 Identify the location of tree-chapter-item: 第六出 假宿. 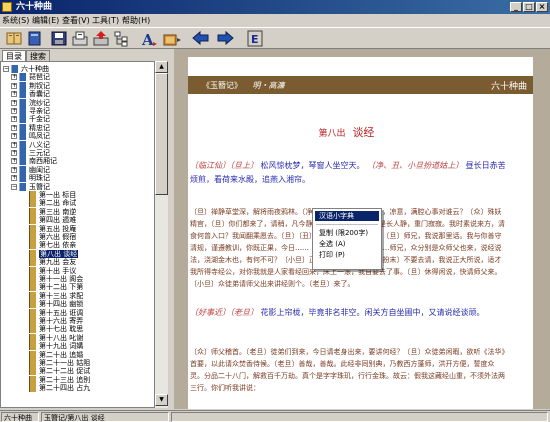
(77, 237).